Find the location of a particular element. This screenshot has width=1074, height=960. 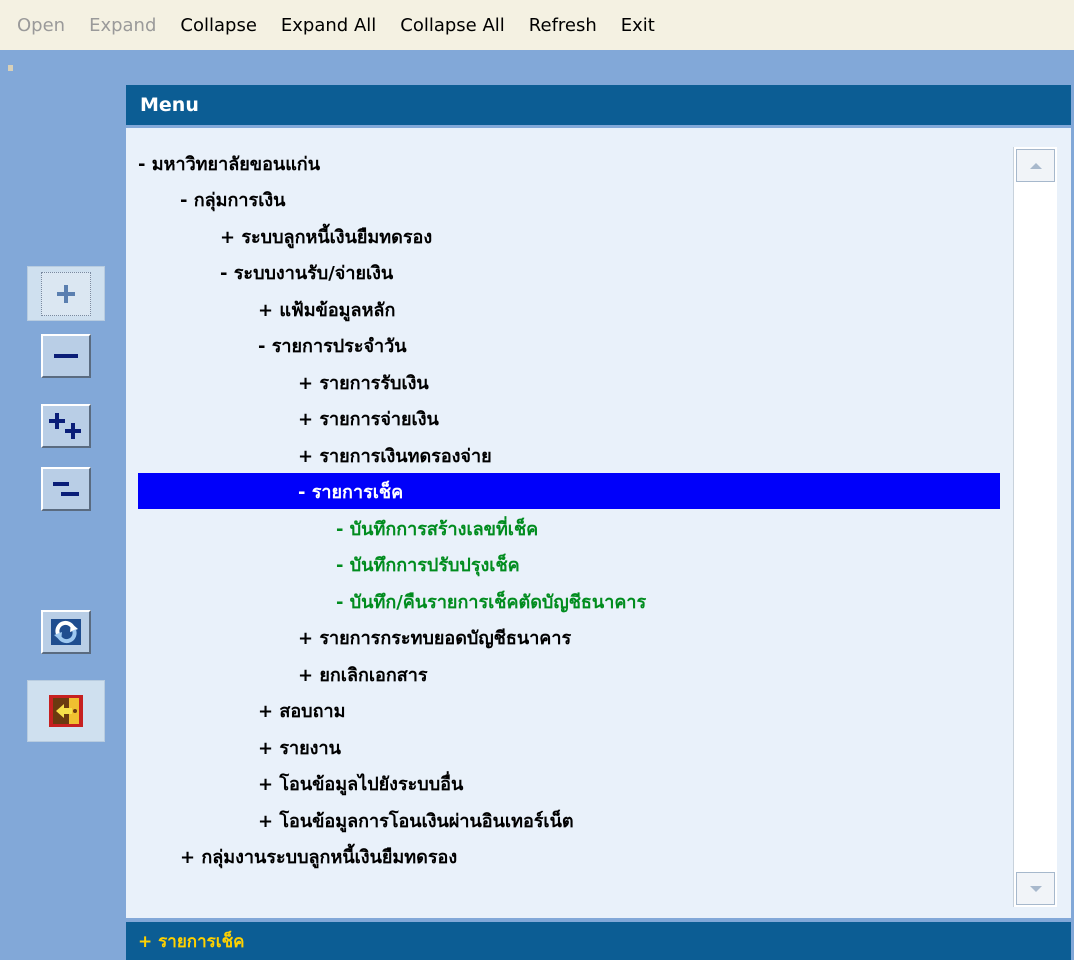

tree-item: + ยกเลิกเอกสาร is located at coordinates (569, 674).